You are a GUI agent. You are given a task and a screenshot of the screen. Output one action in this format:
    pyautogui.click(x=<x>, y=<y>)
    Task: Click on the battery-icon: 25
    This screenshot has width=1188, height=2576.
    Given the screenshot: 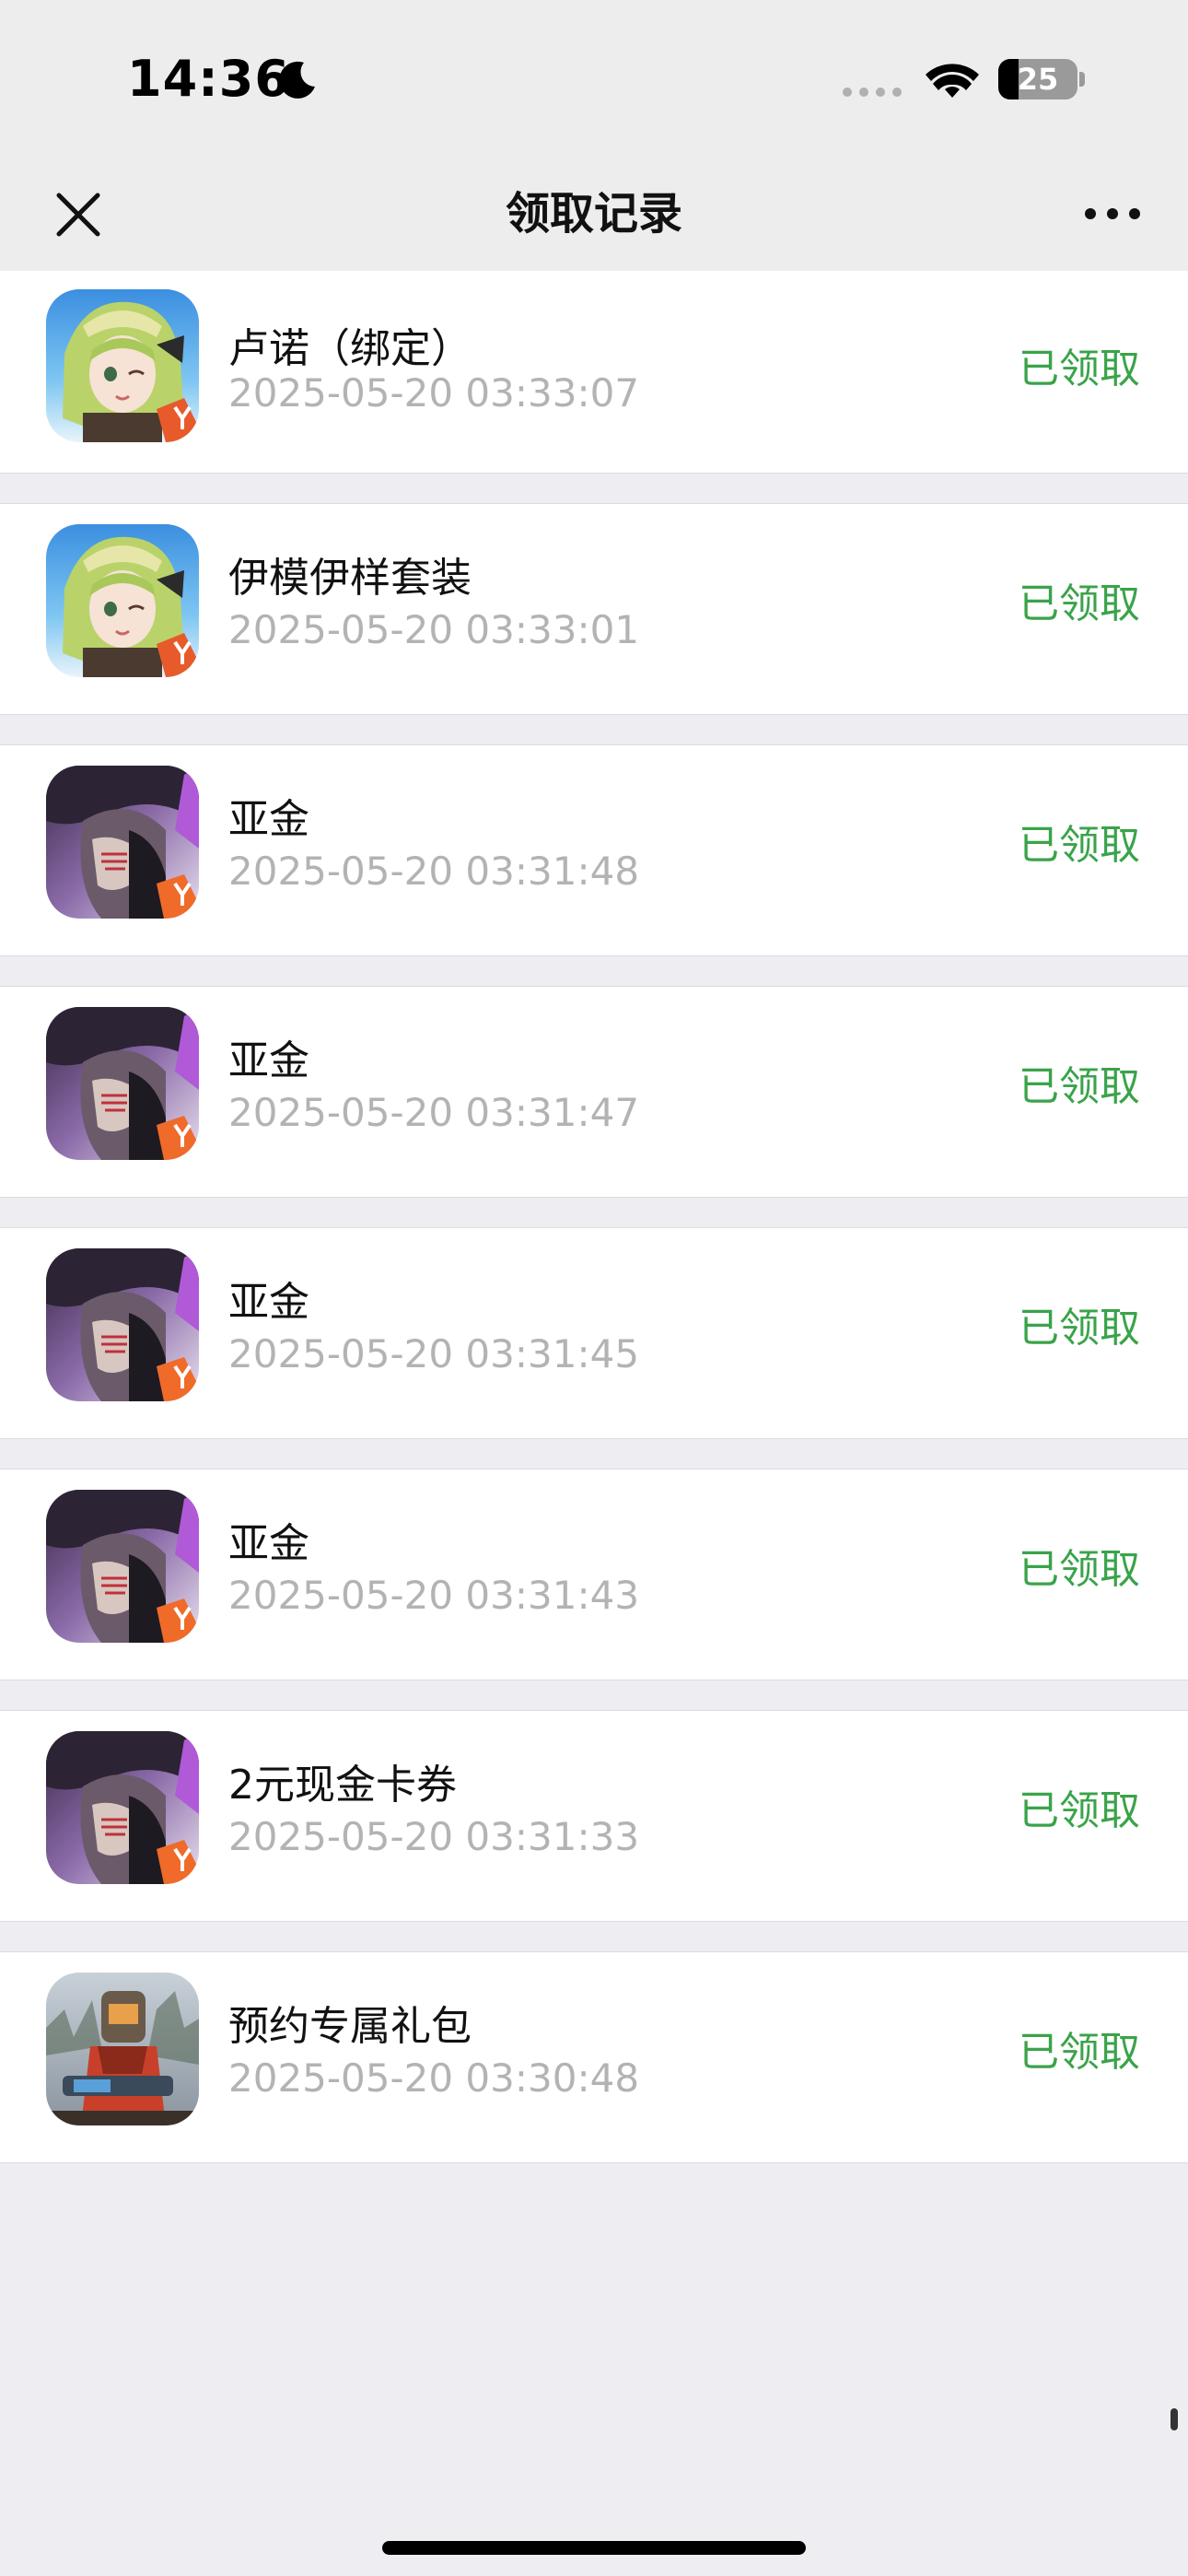 What is the action you would take?
    pyautogui.click(x=1037, y=79)
    